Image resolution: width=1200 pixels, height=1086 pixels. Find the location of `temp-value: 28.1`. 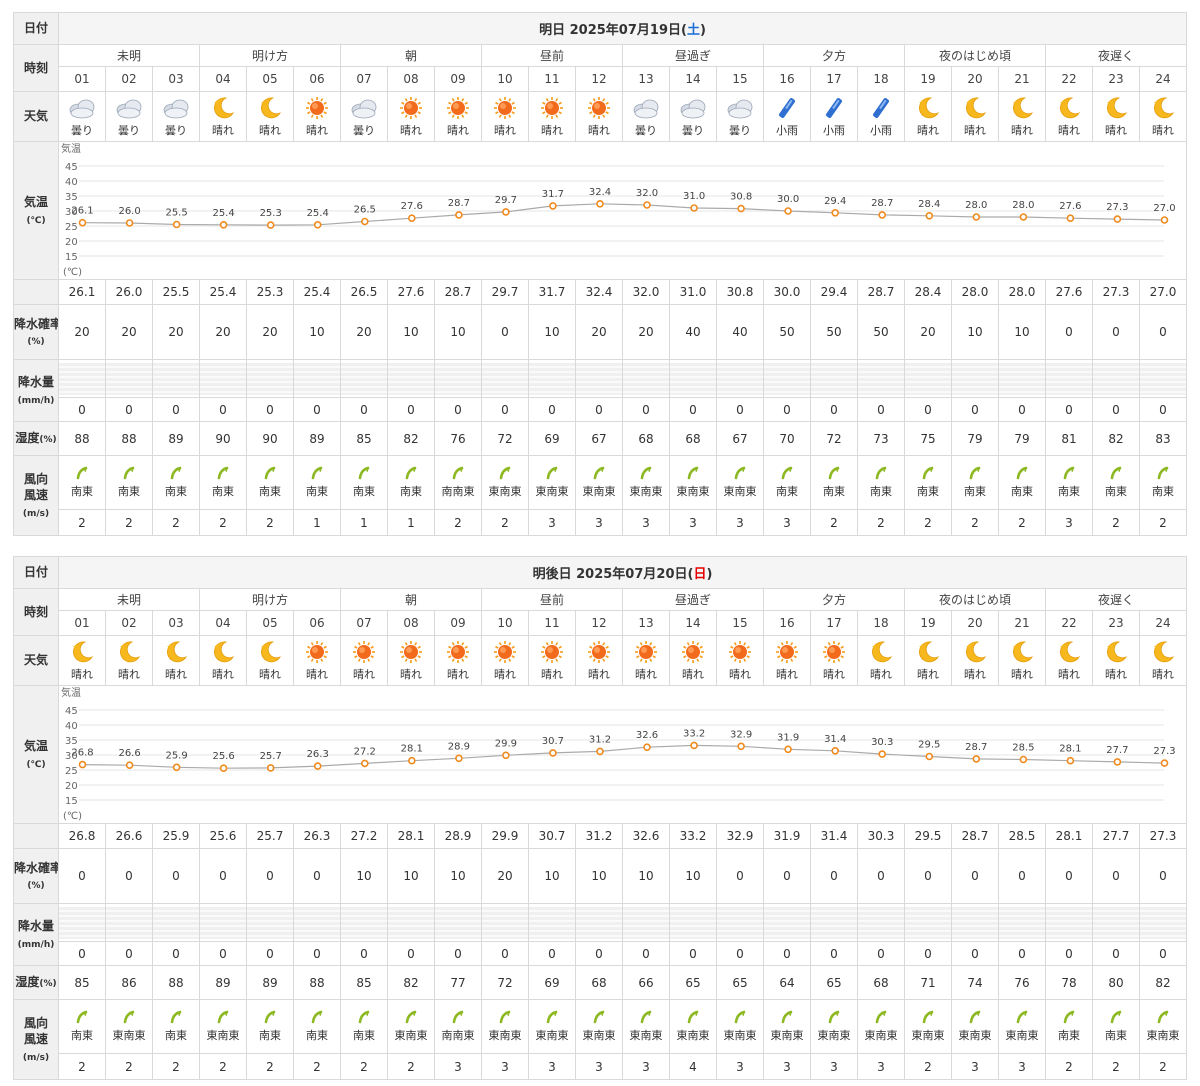

temp-value: 28.1 is located at coordinates (411, 836).